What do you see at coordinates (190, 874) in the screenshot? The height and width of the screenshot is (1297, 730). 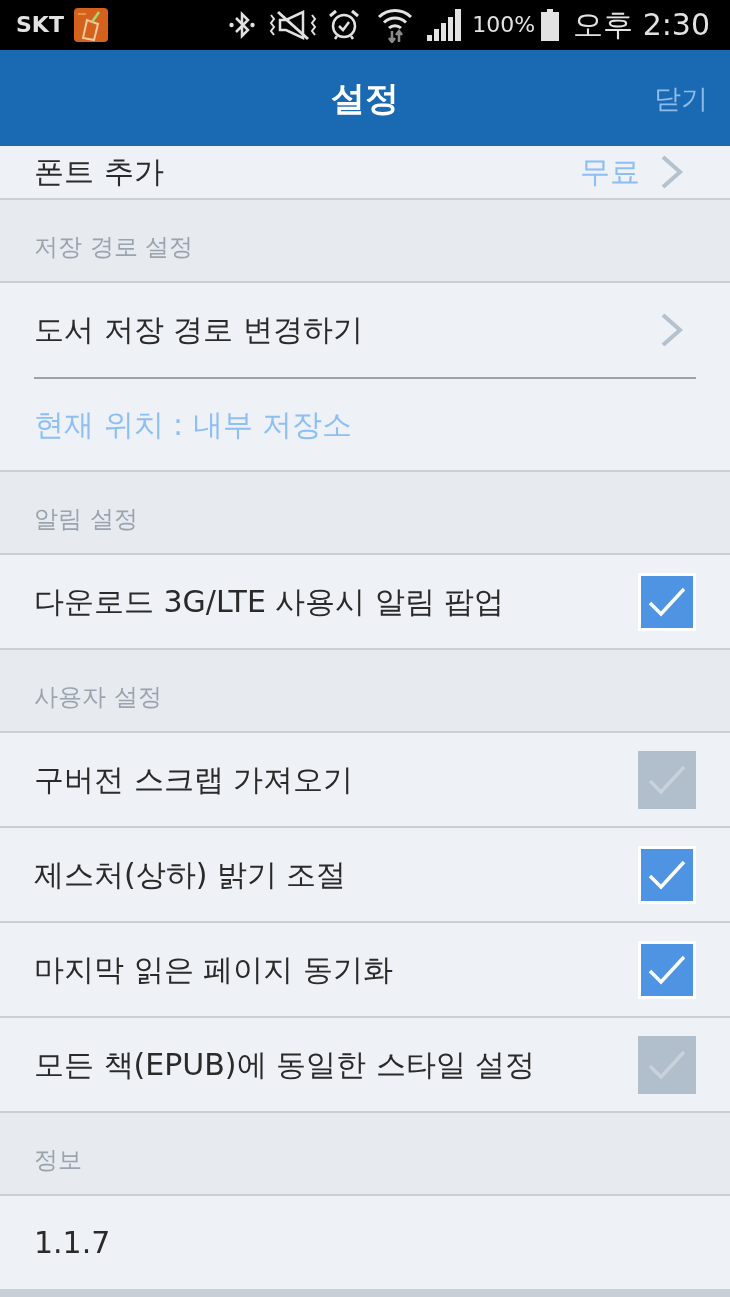 I see `setting-label: 제스처(상하) 밝기 조절` at bounding box center [190, 874].